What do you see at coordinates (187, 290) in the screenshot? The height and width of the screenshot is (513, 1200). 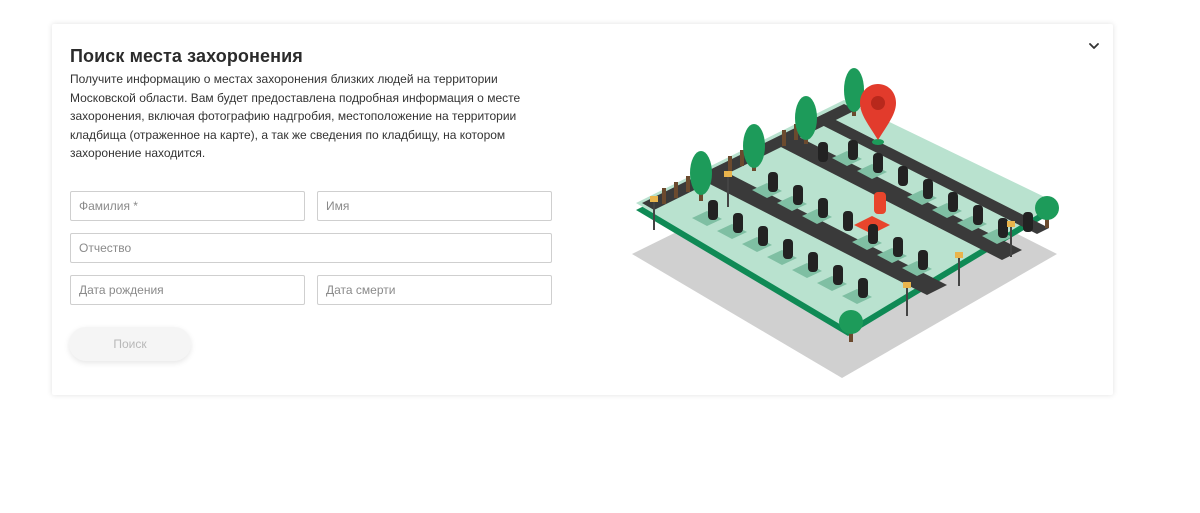 I see `birth-date-input` at bounding box center [187, 290].